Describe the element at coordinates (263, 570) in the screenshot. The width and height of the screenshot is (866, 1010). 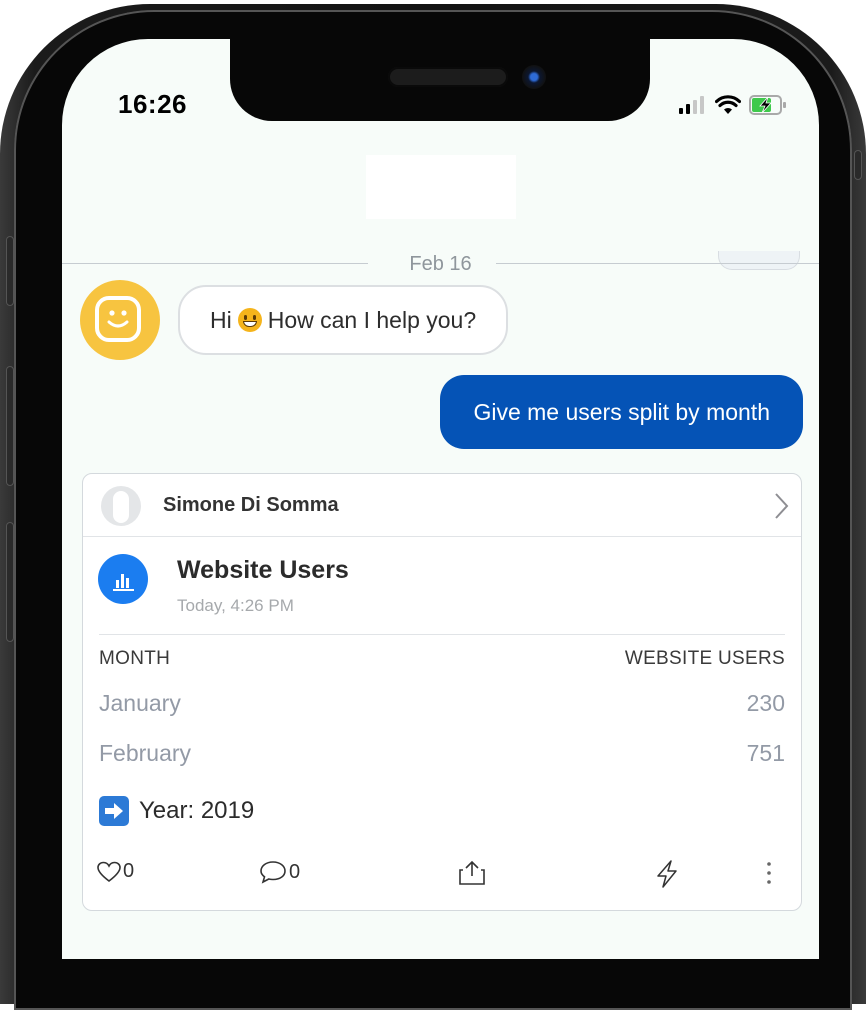
I see `widget-title: Website Users` at that location.